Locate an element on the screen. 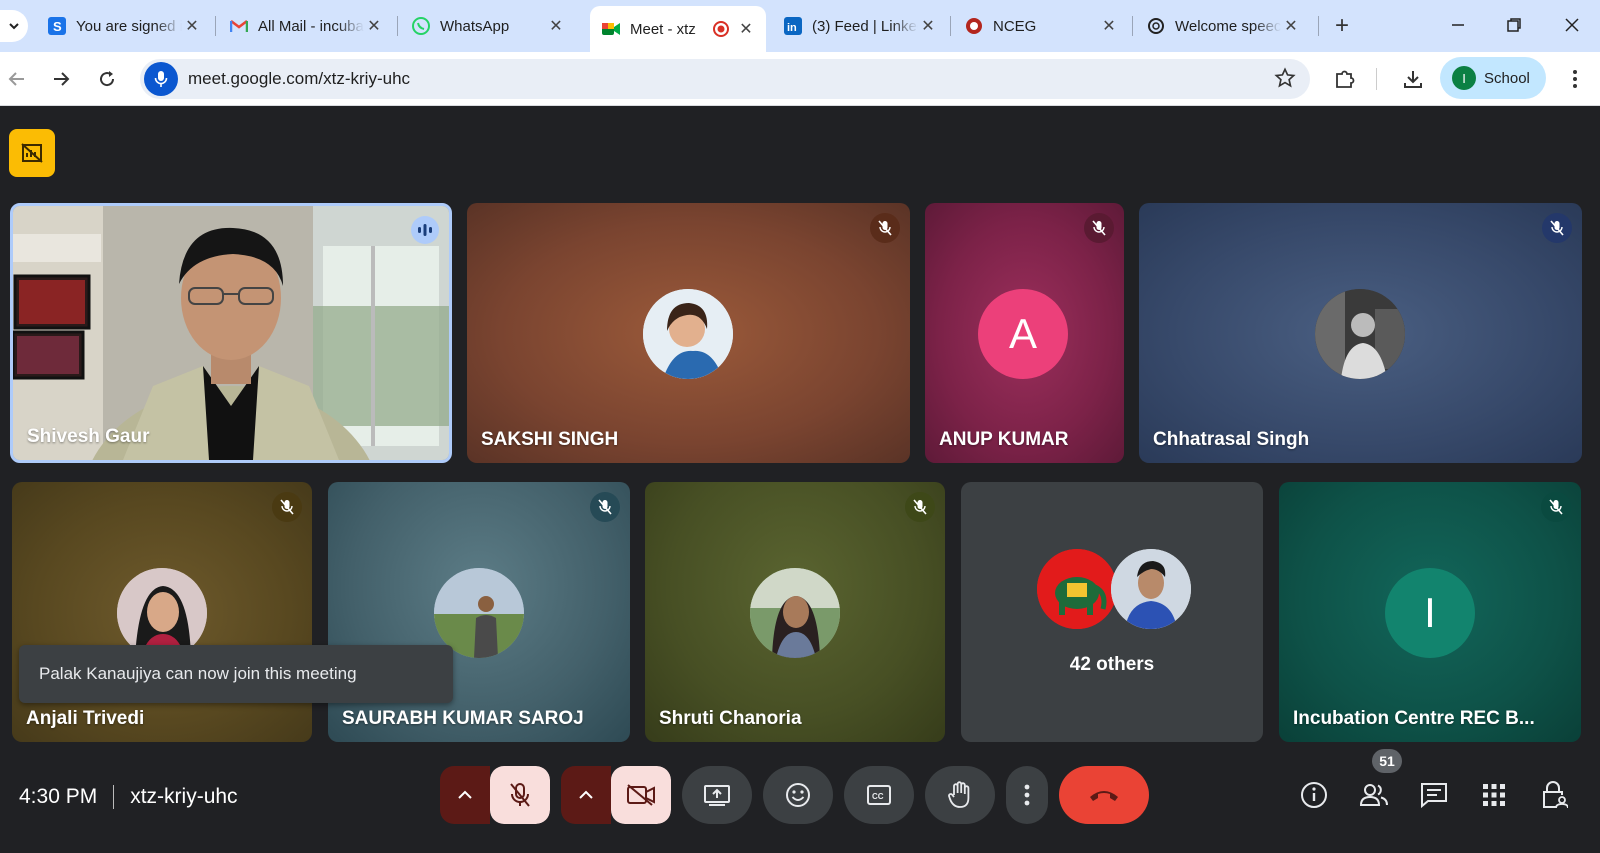  others-count-label: 42 others is located at coordinates (1112, 664).